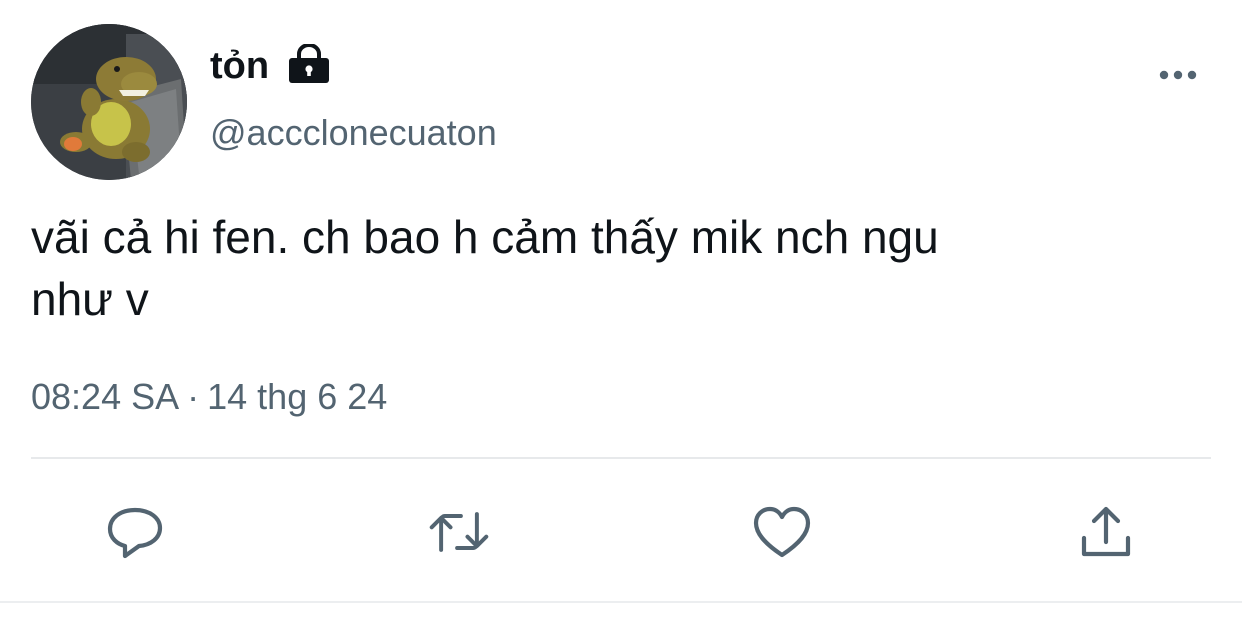  What do you see at coordinates (353, 133) in the screenshot?
I see `username-handle: @accclonecuaton` at bounding box center [353, 133].